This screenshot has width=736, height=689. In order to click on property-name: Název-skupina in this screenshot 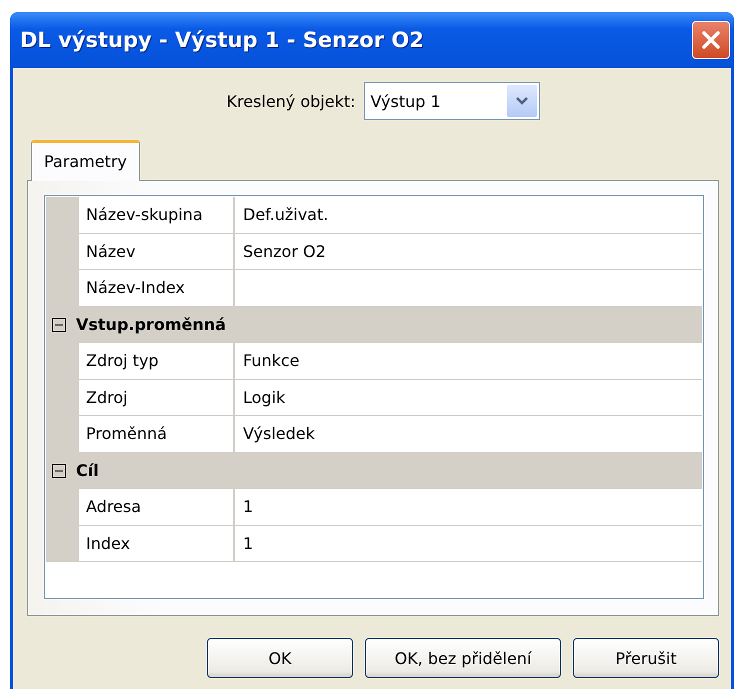, I will do `click(157, 214)`.